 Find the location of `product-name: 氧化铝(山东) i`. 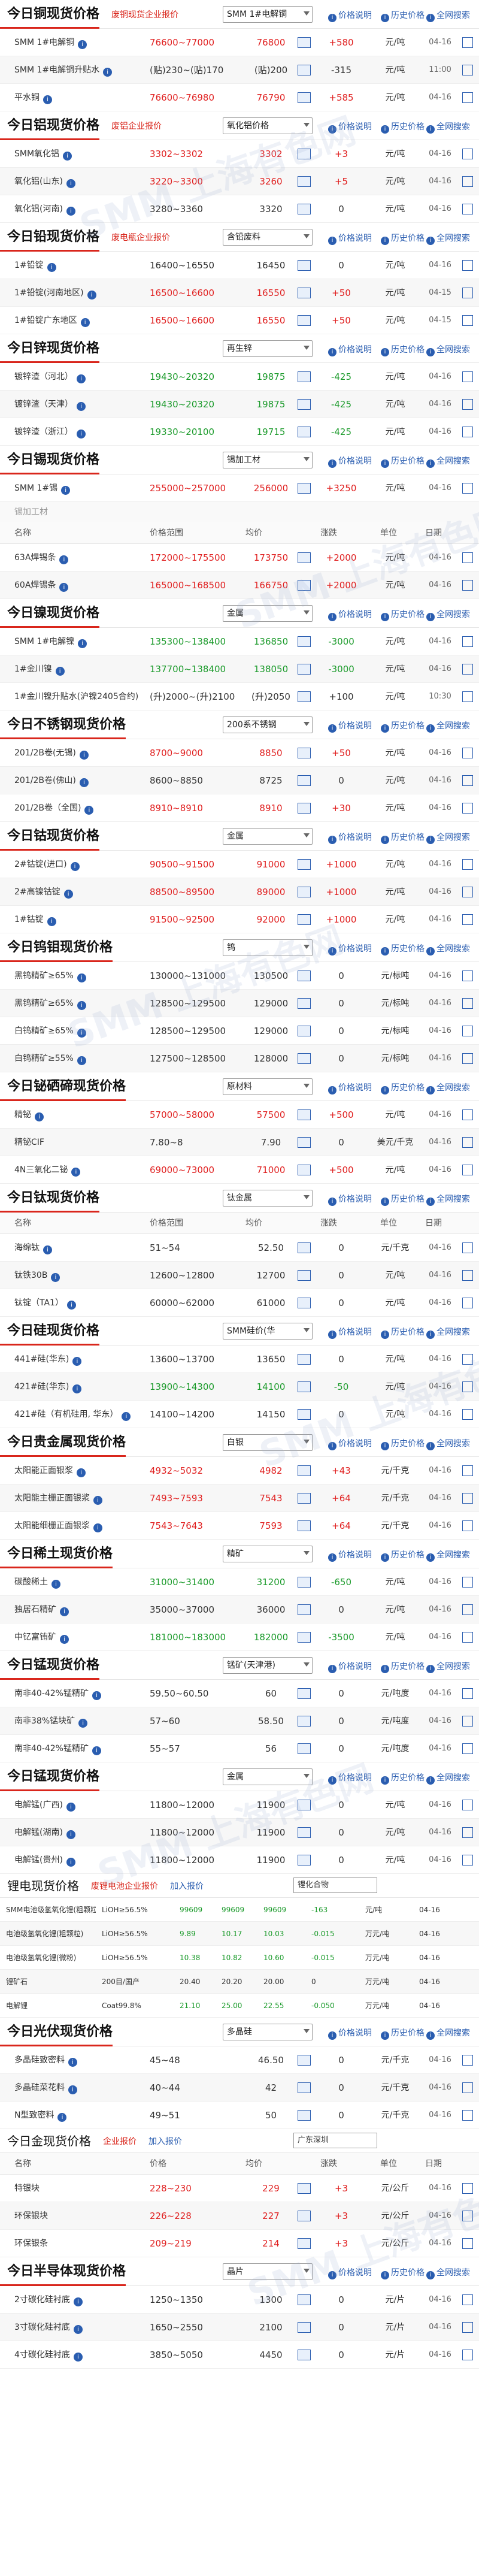

product-name: 氧化铝(山东) i is located at coordinates (77, 181).